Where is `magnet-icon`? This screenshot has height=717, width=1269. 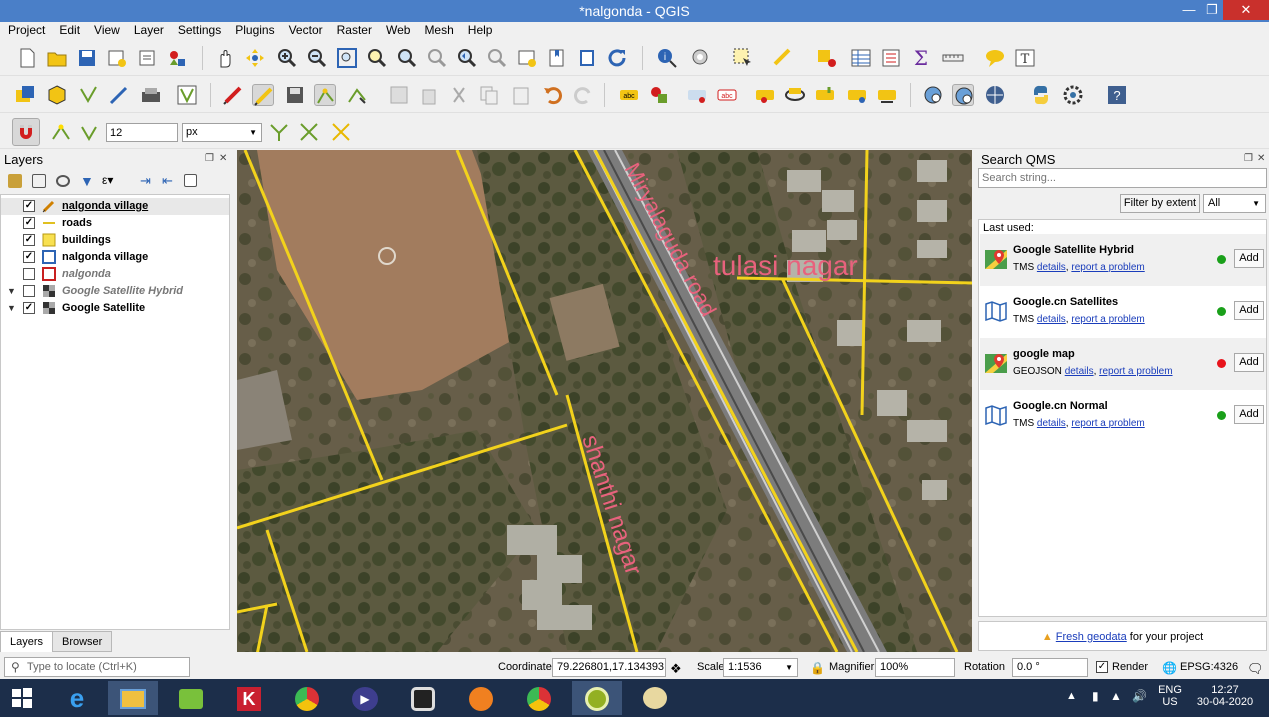 magnet-icon is located at coordinates (26, 132).